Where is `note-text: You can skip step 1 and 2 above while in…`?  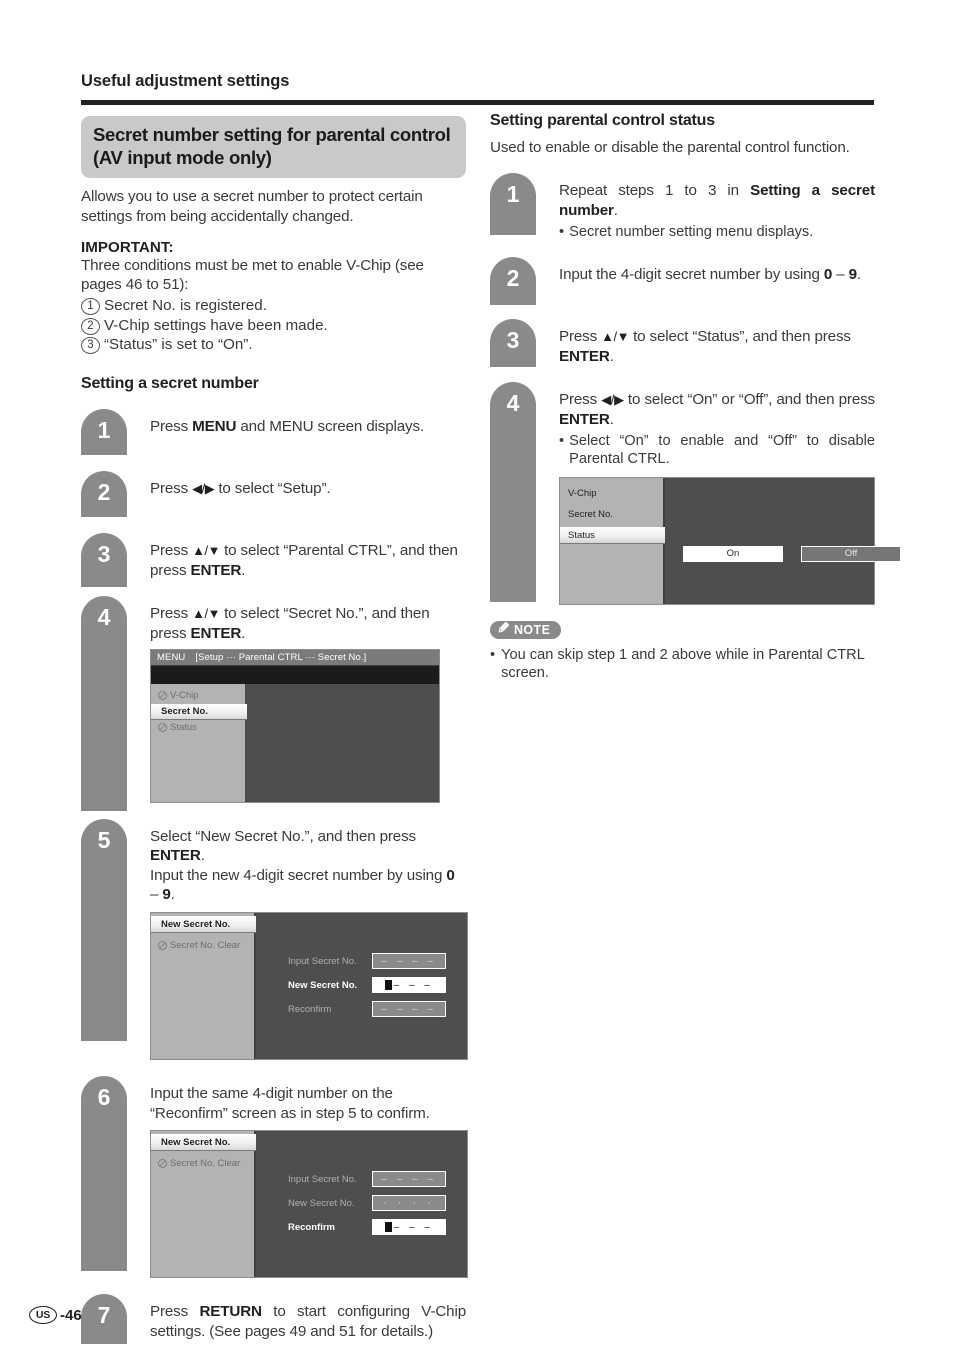 note-text: You can skip step 1 and 2 above while in… is located at coordinates (683, 664).